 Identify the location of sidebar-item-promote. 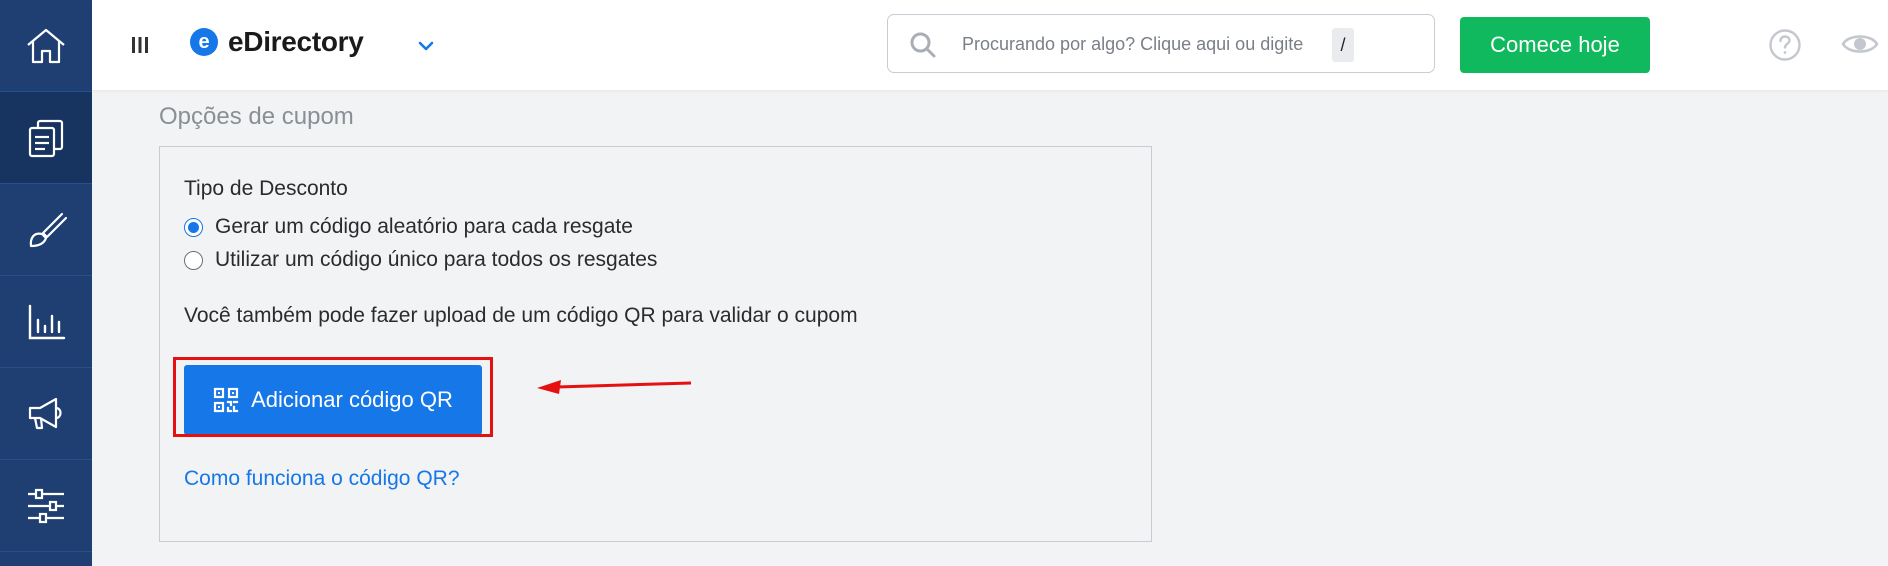
(46, 414).